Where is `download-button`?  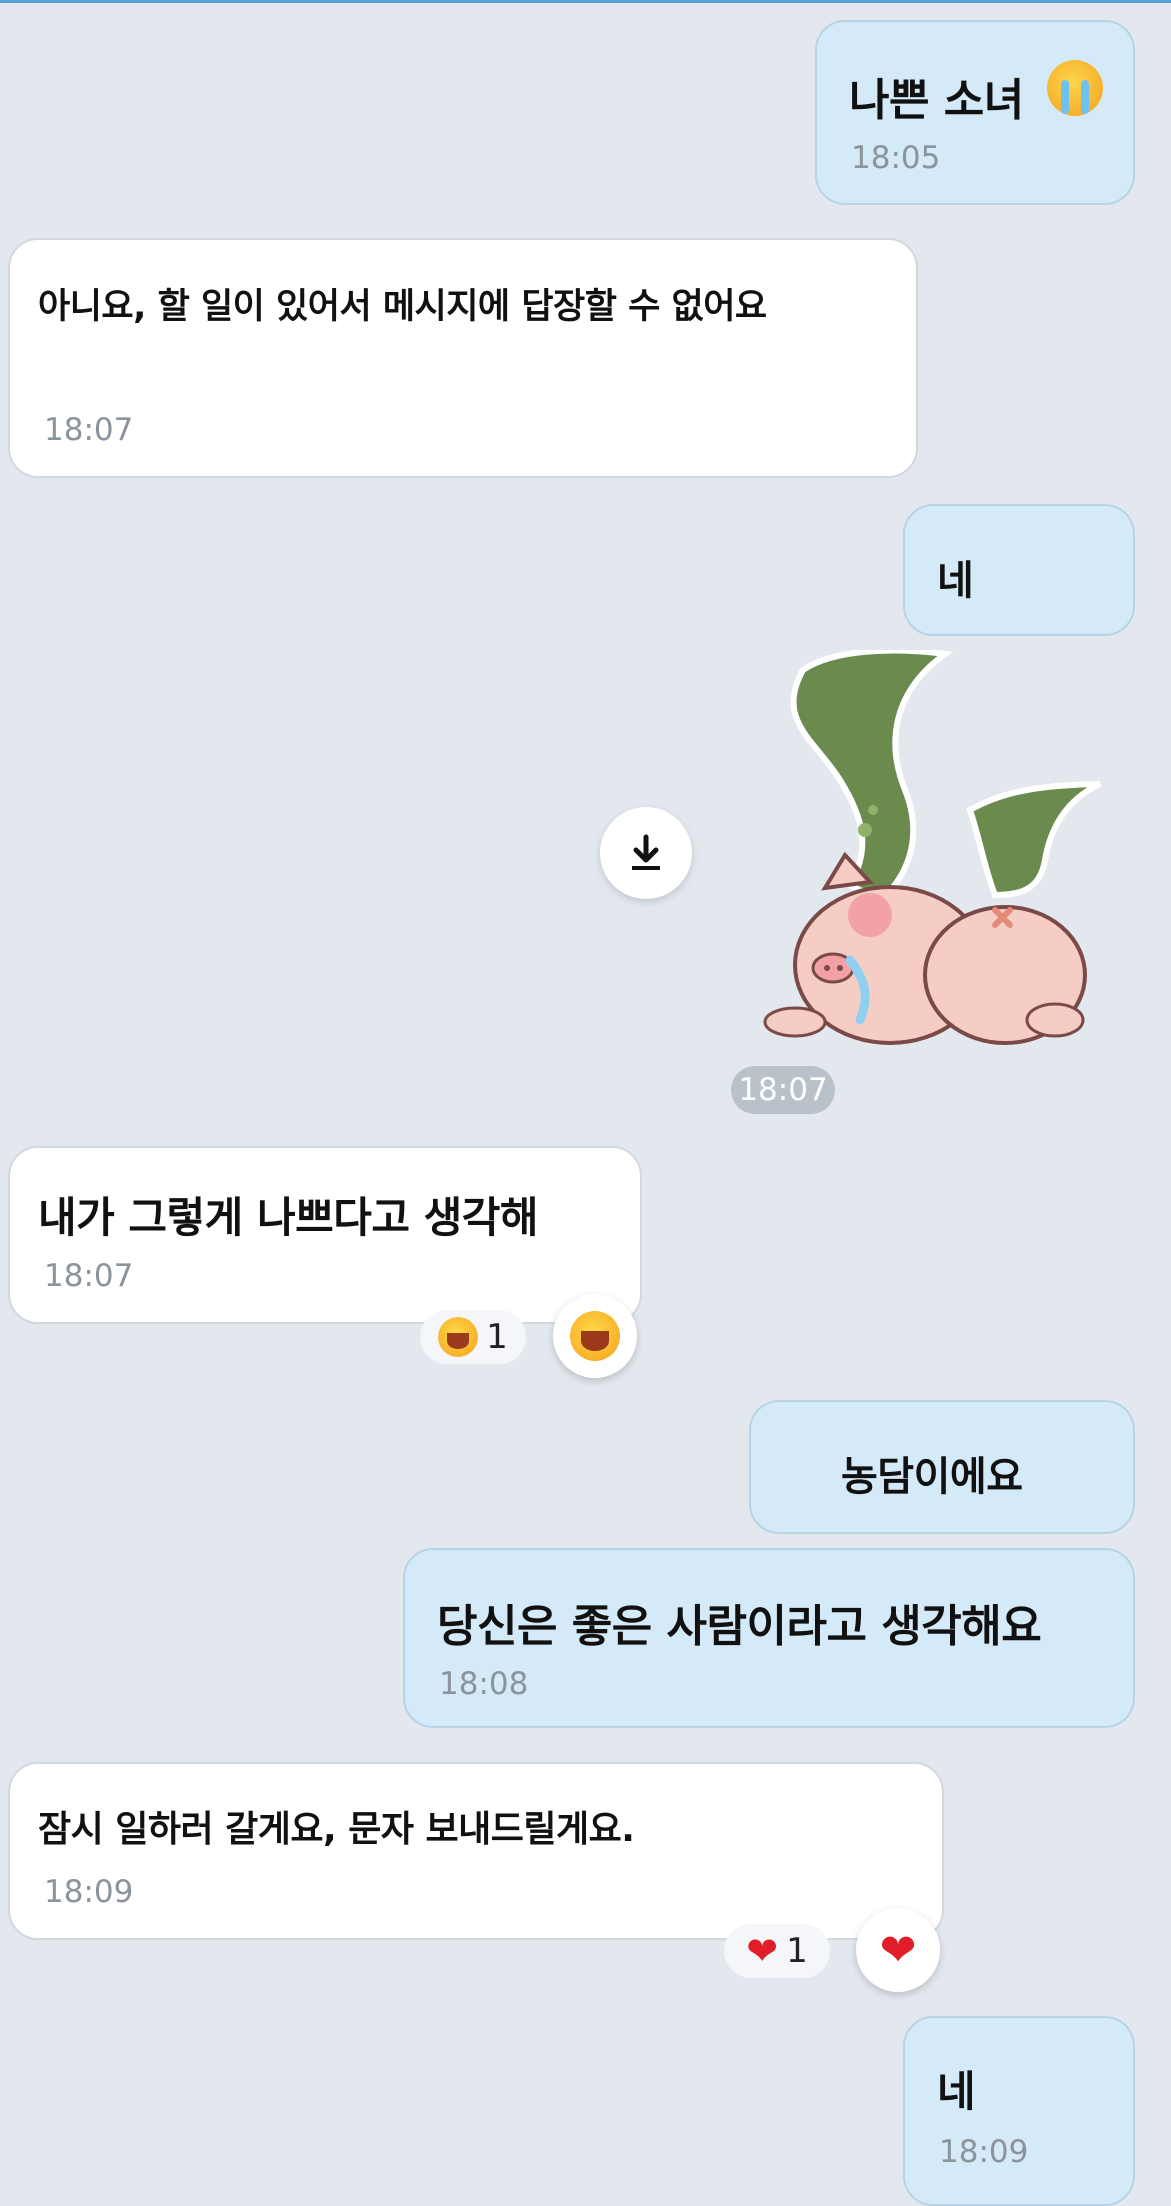
download-button is located at coordinates (646, 853).